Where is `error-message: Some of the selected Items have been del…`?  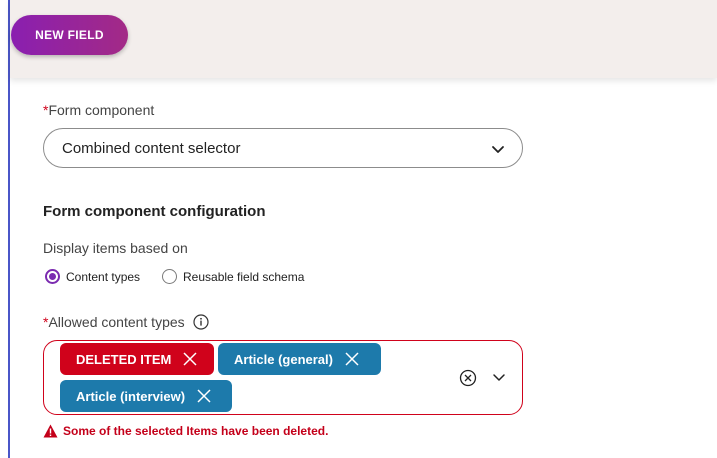
error-message: Some of the selected Items have been del… is located at coordinates (196, 431).